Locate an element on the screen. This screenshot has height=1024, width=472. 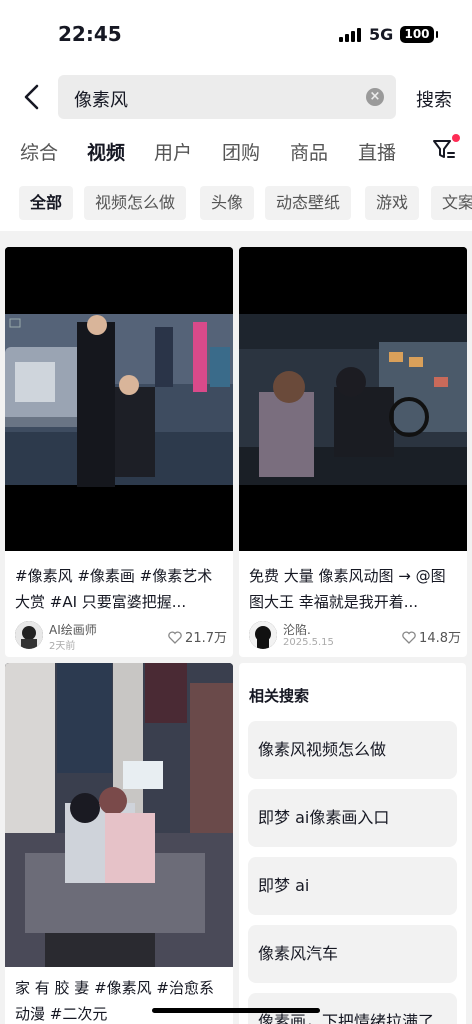
status-time: 22:45 is located at coordinates (90, 34).